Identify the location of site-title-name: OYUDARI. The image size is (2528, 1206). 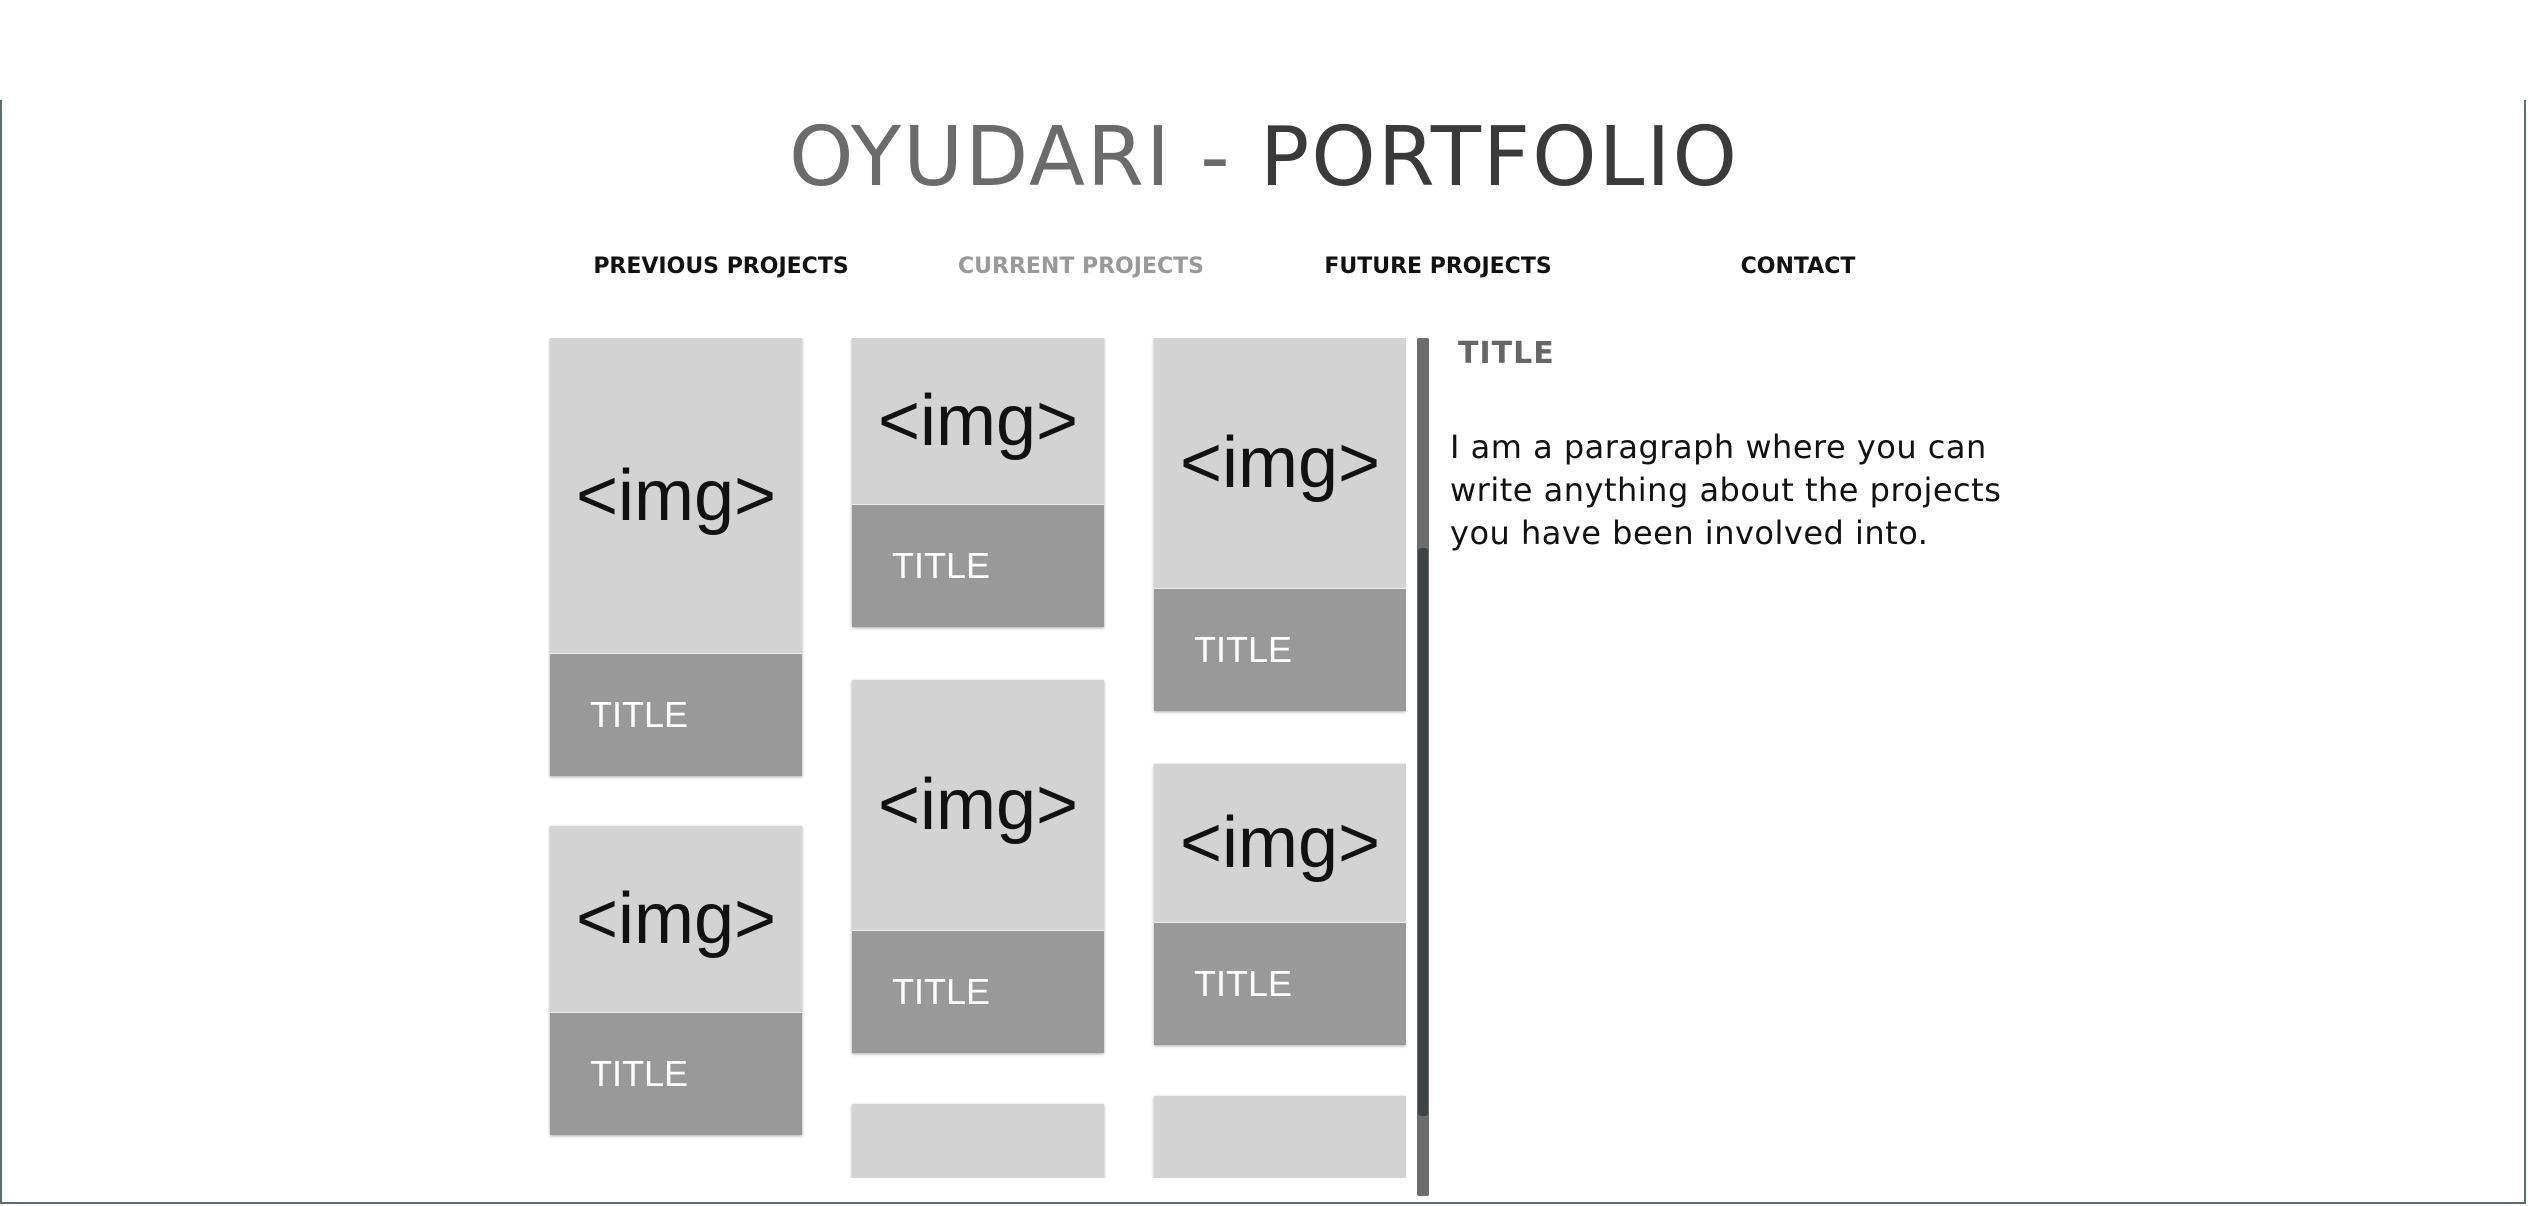
(980, 157).